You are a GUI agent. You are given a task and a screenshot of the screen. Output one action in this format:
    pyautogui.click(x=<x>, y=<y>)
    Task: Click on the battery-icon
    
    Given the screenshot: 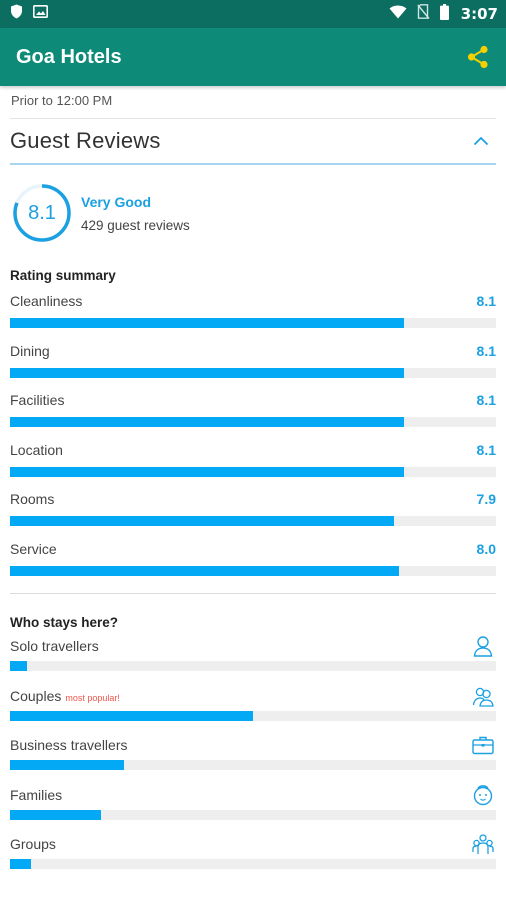 What is the action you would take?
    pyautogui.click(x=444, y=14)
    